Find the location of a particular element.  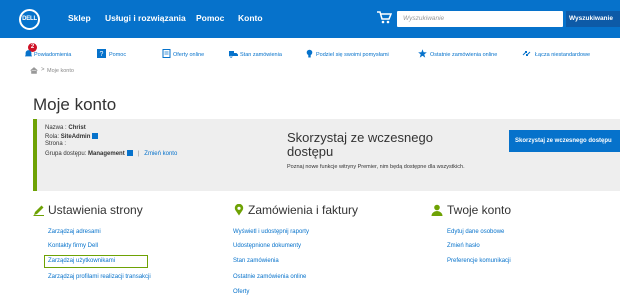

help-icon: ? is located at coordinates (101, 53).